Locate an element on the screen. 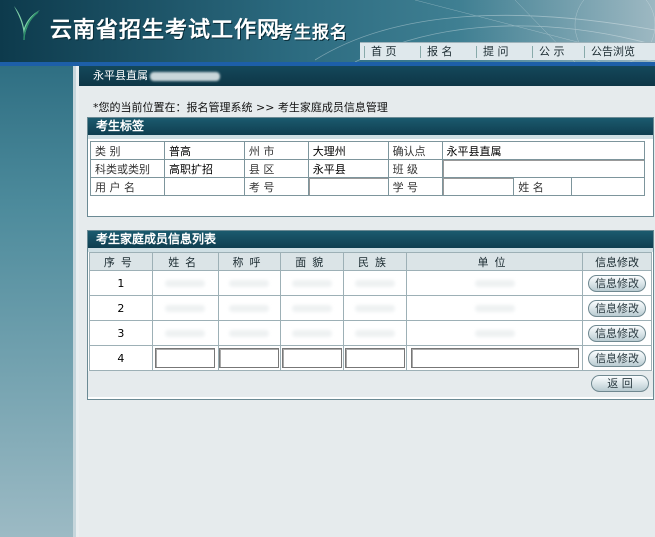 The width and height of the screenshot is (655, 537). nav-ask: 提 问 is located at coordinates (500, 51).